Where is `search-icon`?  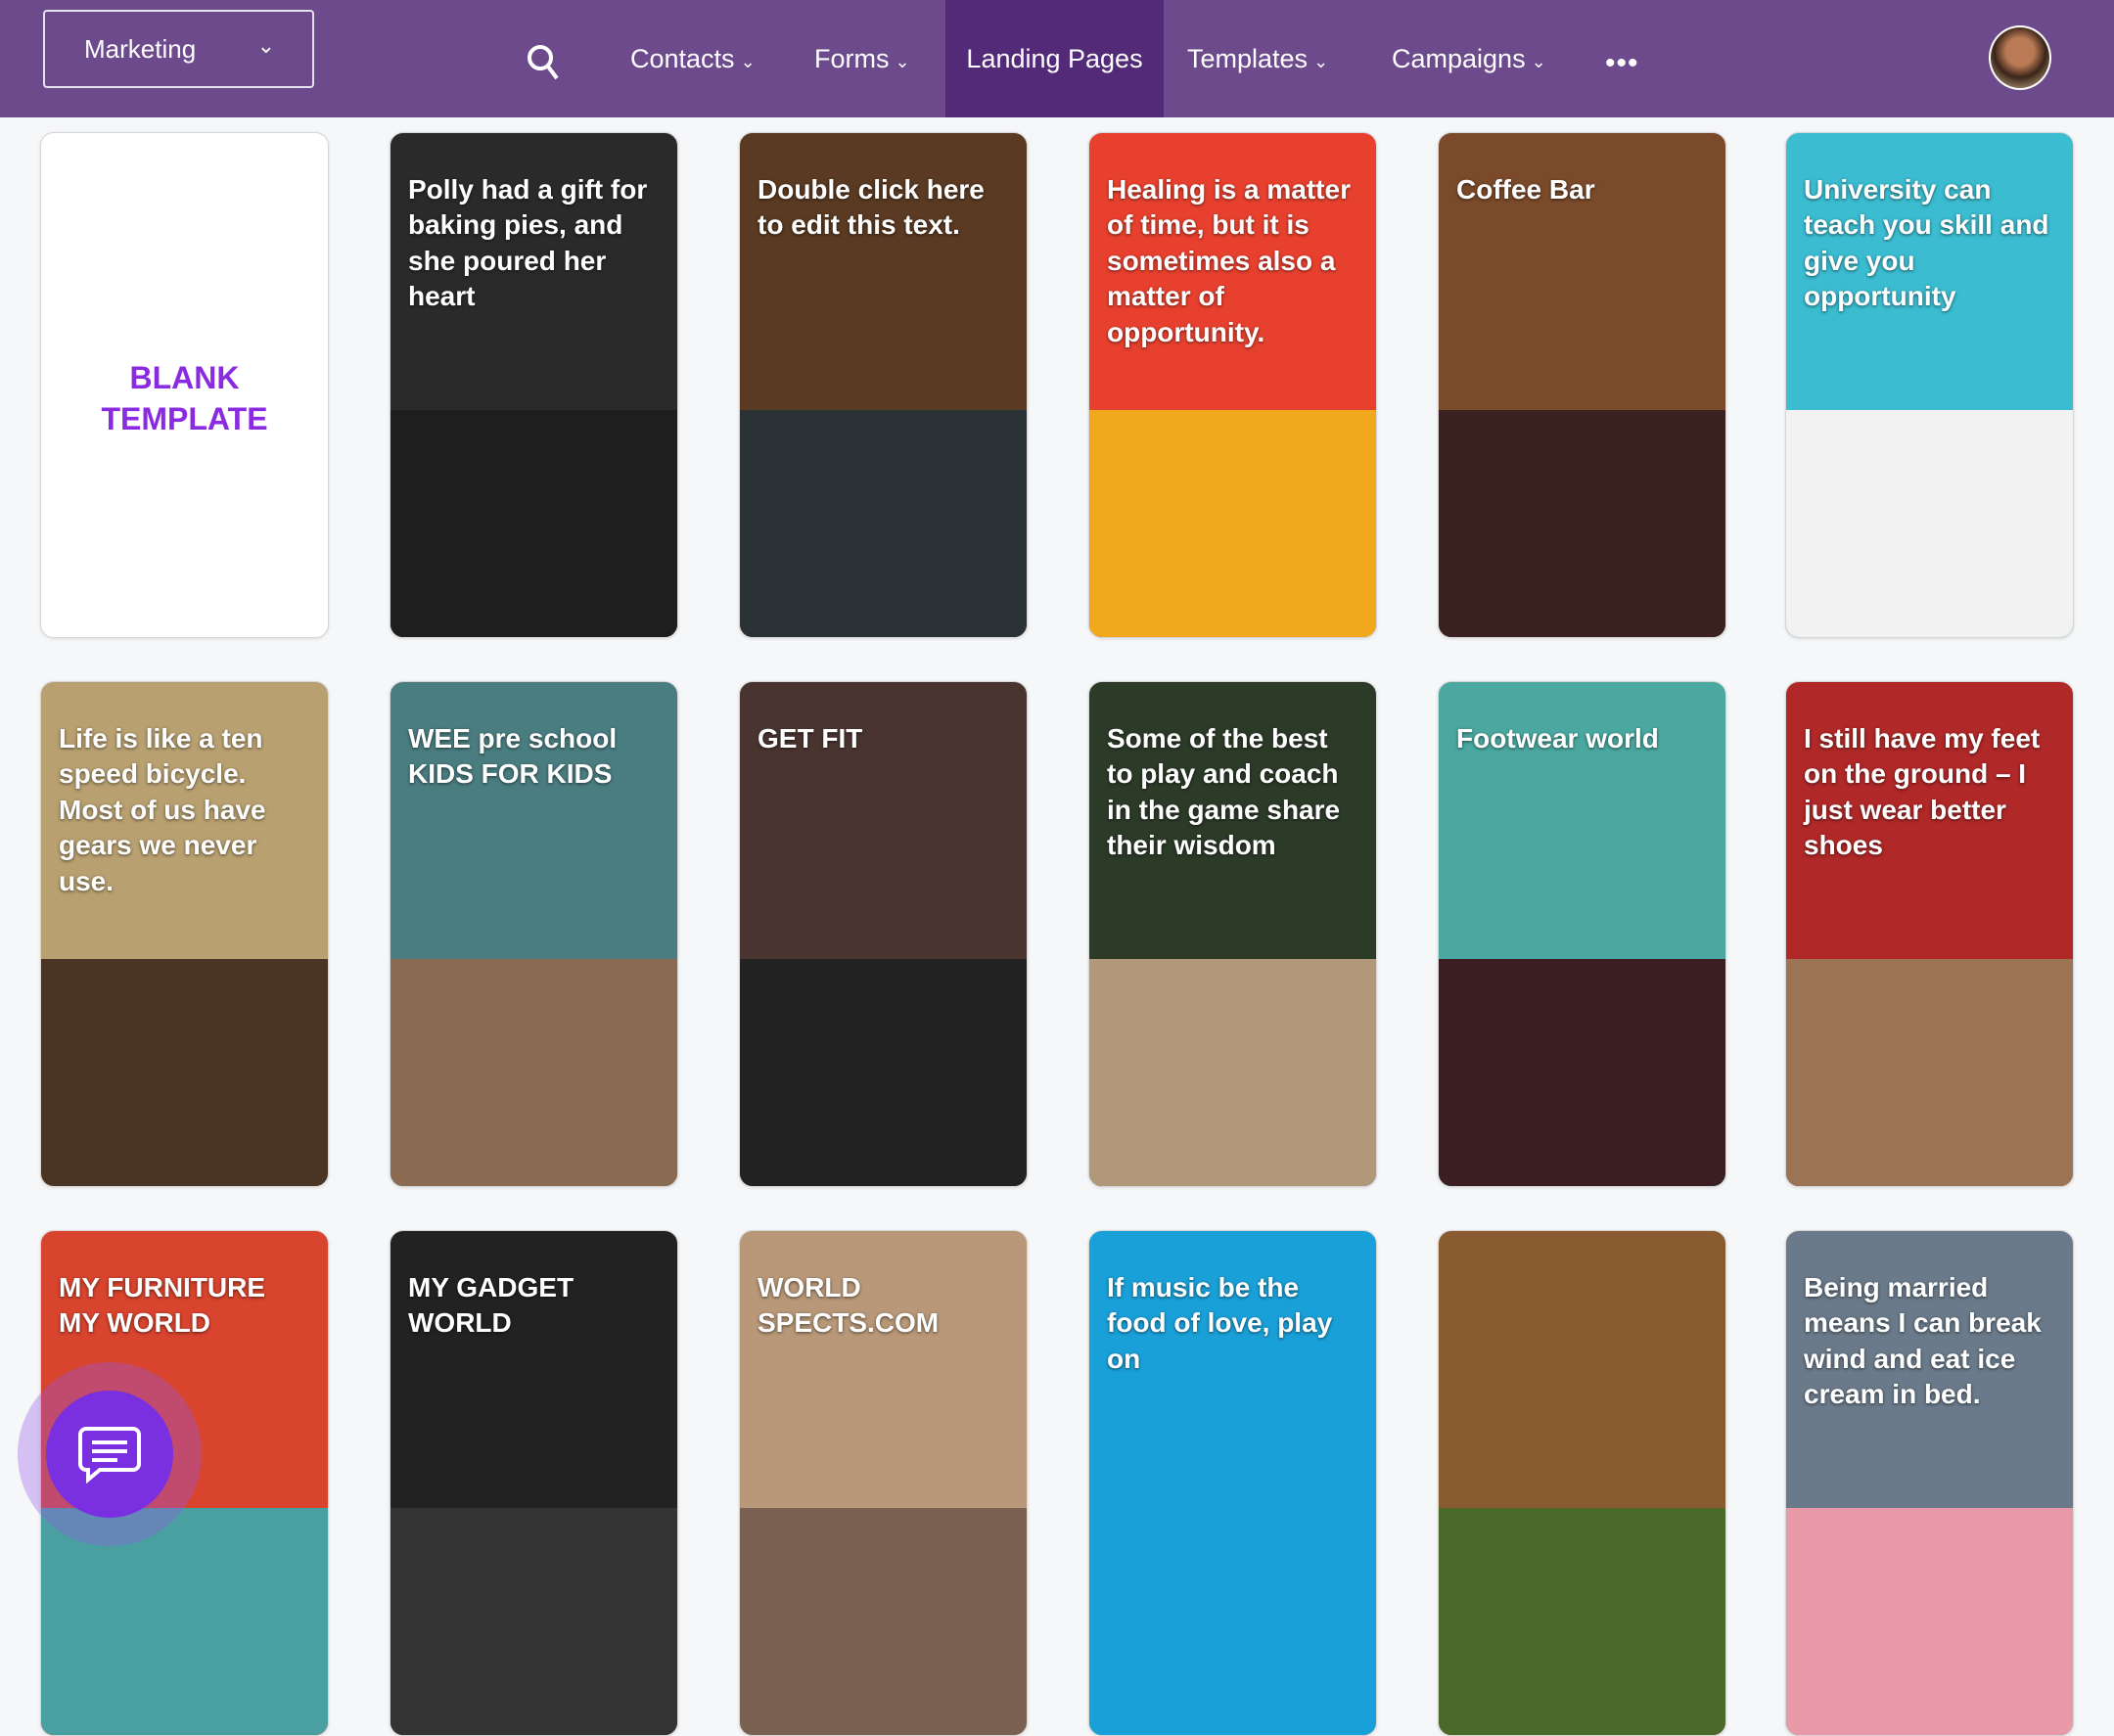 search-icon is located at coordinates (543, 62).